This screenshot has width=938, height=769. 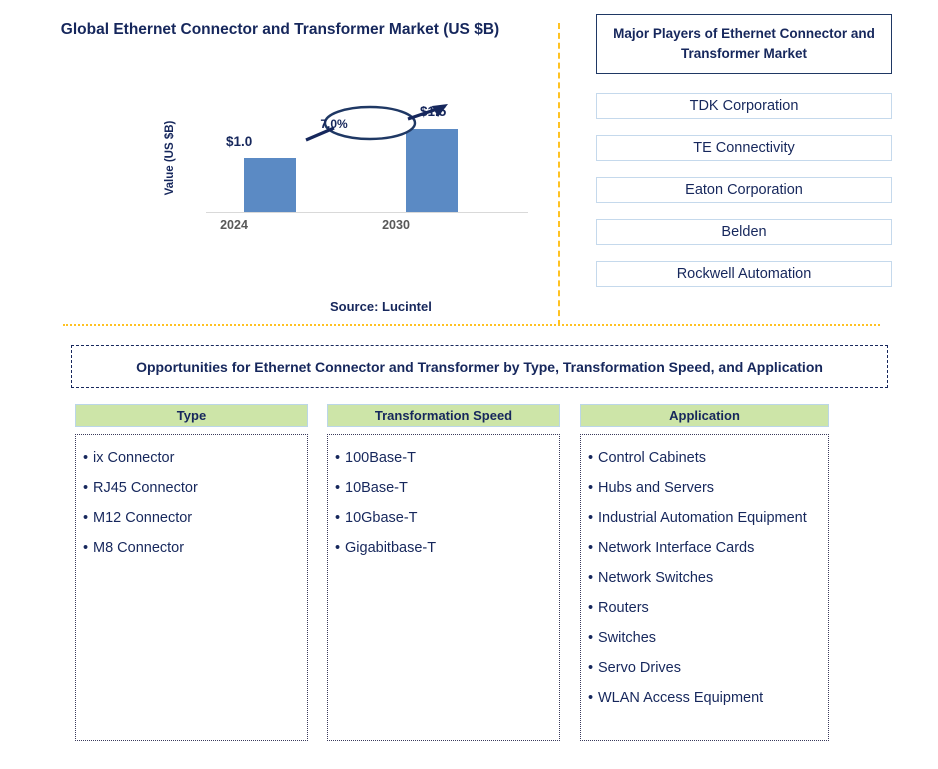 What do you see at coordinates (367, 212) in the screenshot?
I see `x-axis-line` at bounding box center [367, 212].